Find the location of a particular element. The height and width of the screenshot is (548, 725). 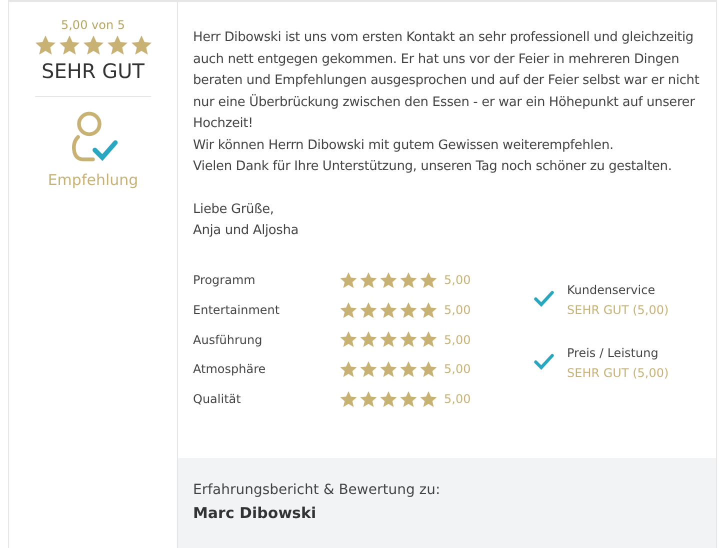

rating-label: Ausführung is located at coordinates (228, 339).